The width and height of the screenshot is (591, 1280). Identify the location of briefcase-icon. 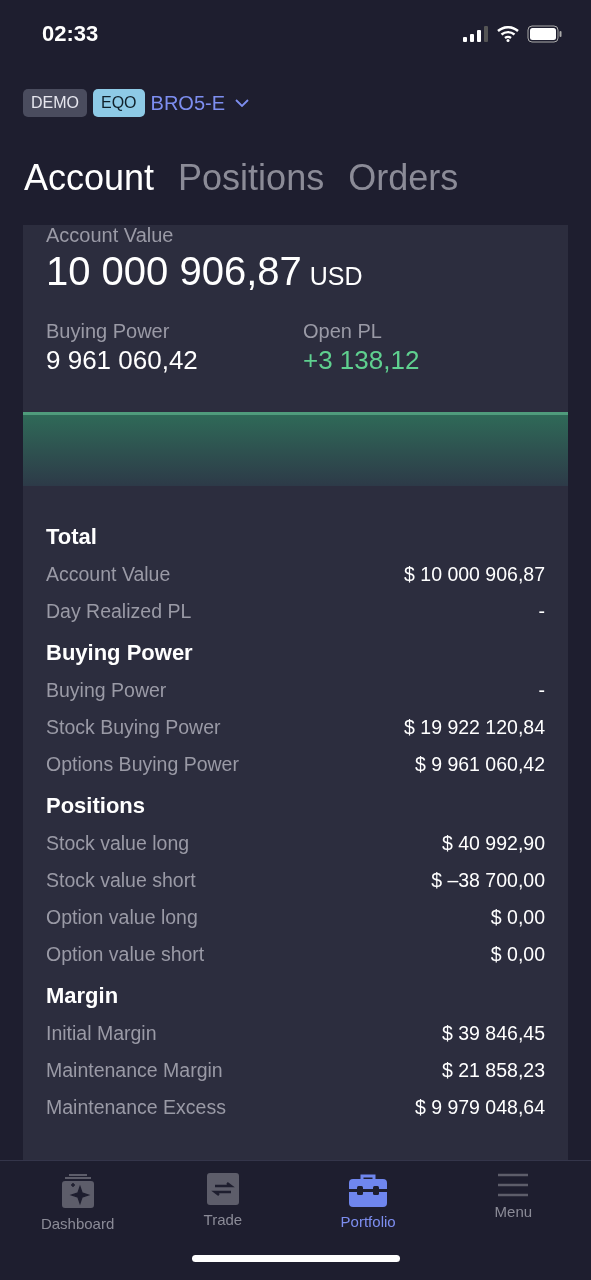
(368, 1190).